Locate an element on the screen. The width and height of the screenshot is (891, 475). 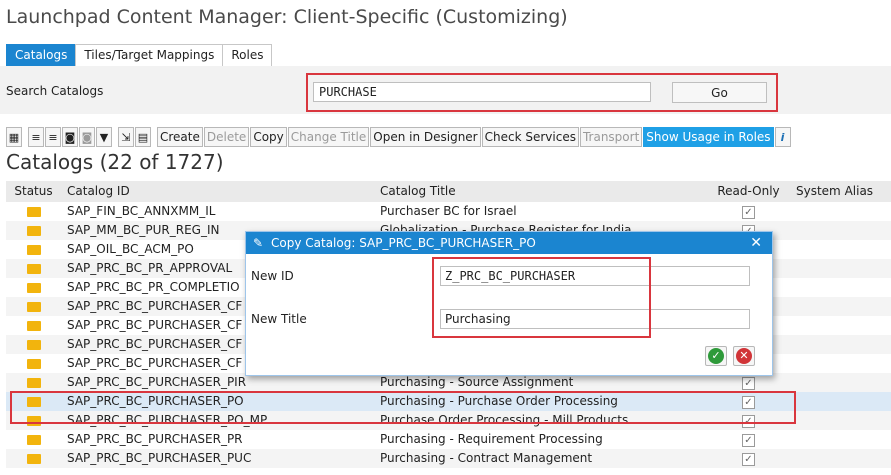
catalog-id-cell: SAP_PRC_BC_PURCHASER_PUC is located at coordinates (159, 458).